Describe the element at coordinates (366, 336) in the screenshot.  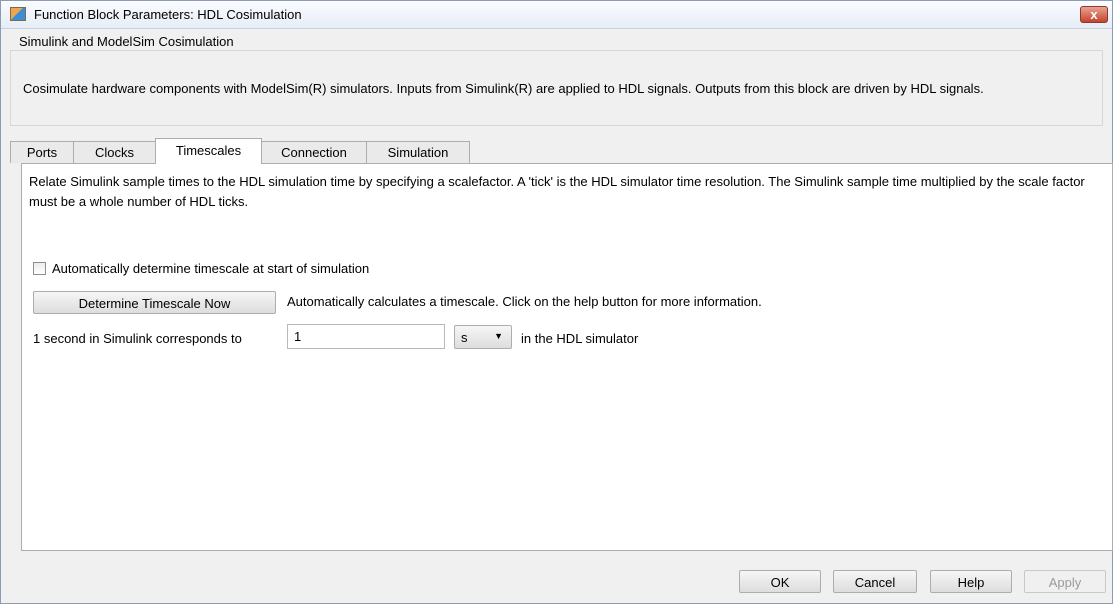
I see `scale-factor-input` at that location.